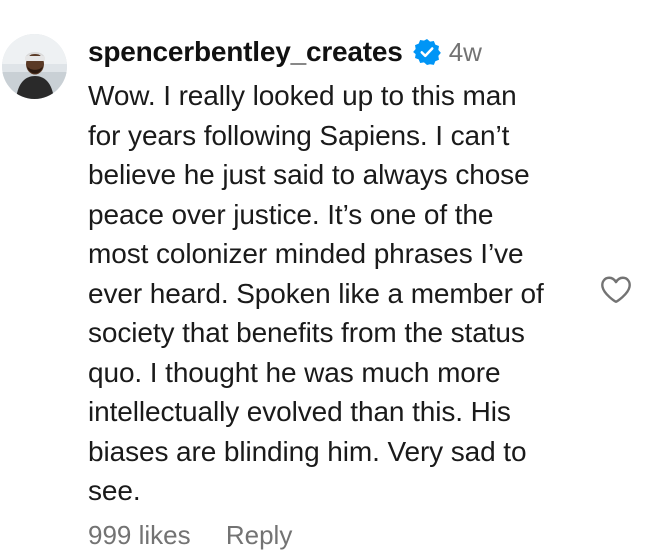 The width and height of the screenshot is (650, 557). Describe the element at coordinates (316, 293) in the screenshot. I see `comment-line: ever heard. Spoken like a member of` at that location.